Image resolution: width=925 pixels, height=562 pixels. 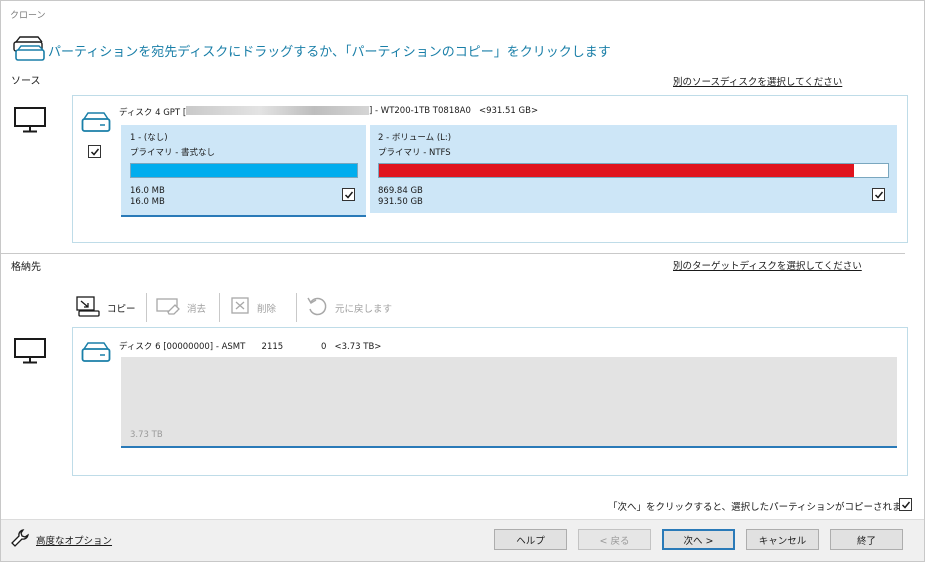 I want to click on source-label: ソース, so click(x=26, y=81).